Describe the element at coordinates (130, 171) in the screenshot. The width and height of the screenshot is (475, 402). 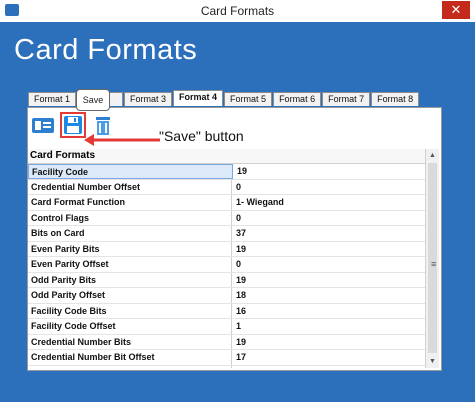
I see `property-name: Facility Code` at that location.